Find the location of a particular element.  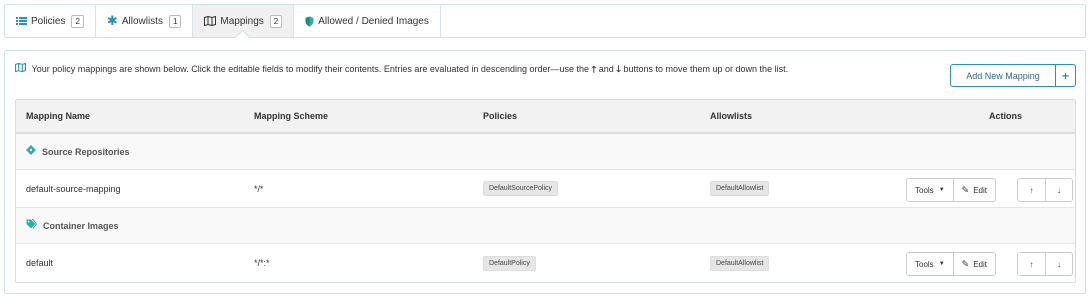

tab-allowed-denied-images: Allowed / Denied Images is located at coordinates (367, 21).